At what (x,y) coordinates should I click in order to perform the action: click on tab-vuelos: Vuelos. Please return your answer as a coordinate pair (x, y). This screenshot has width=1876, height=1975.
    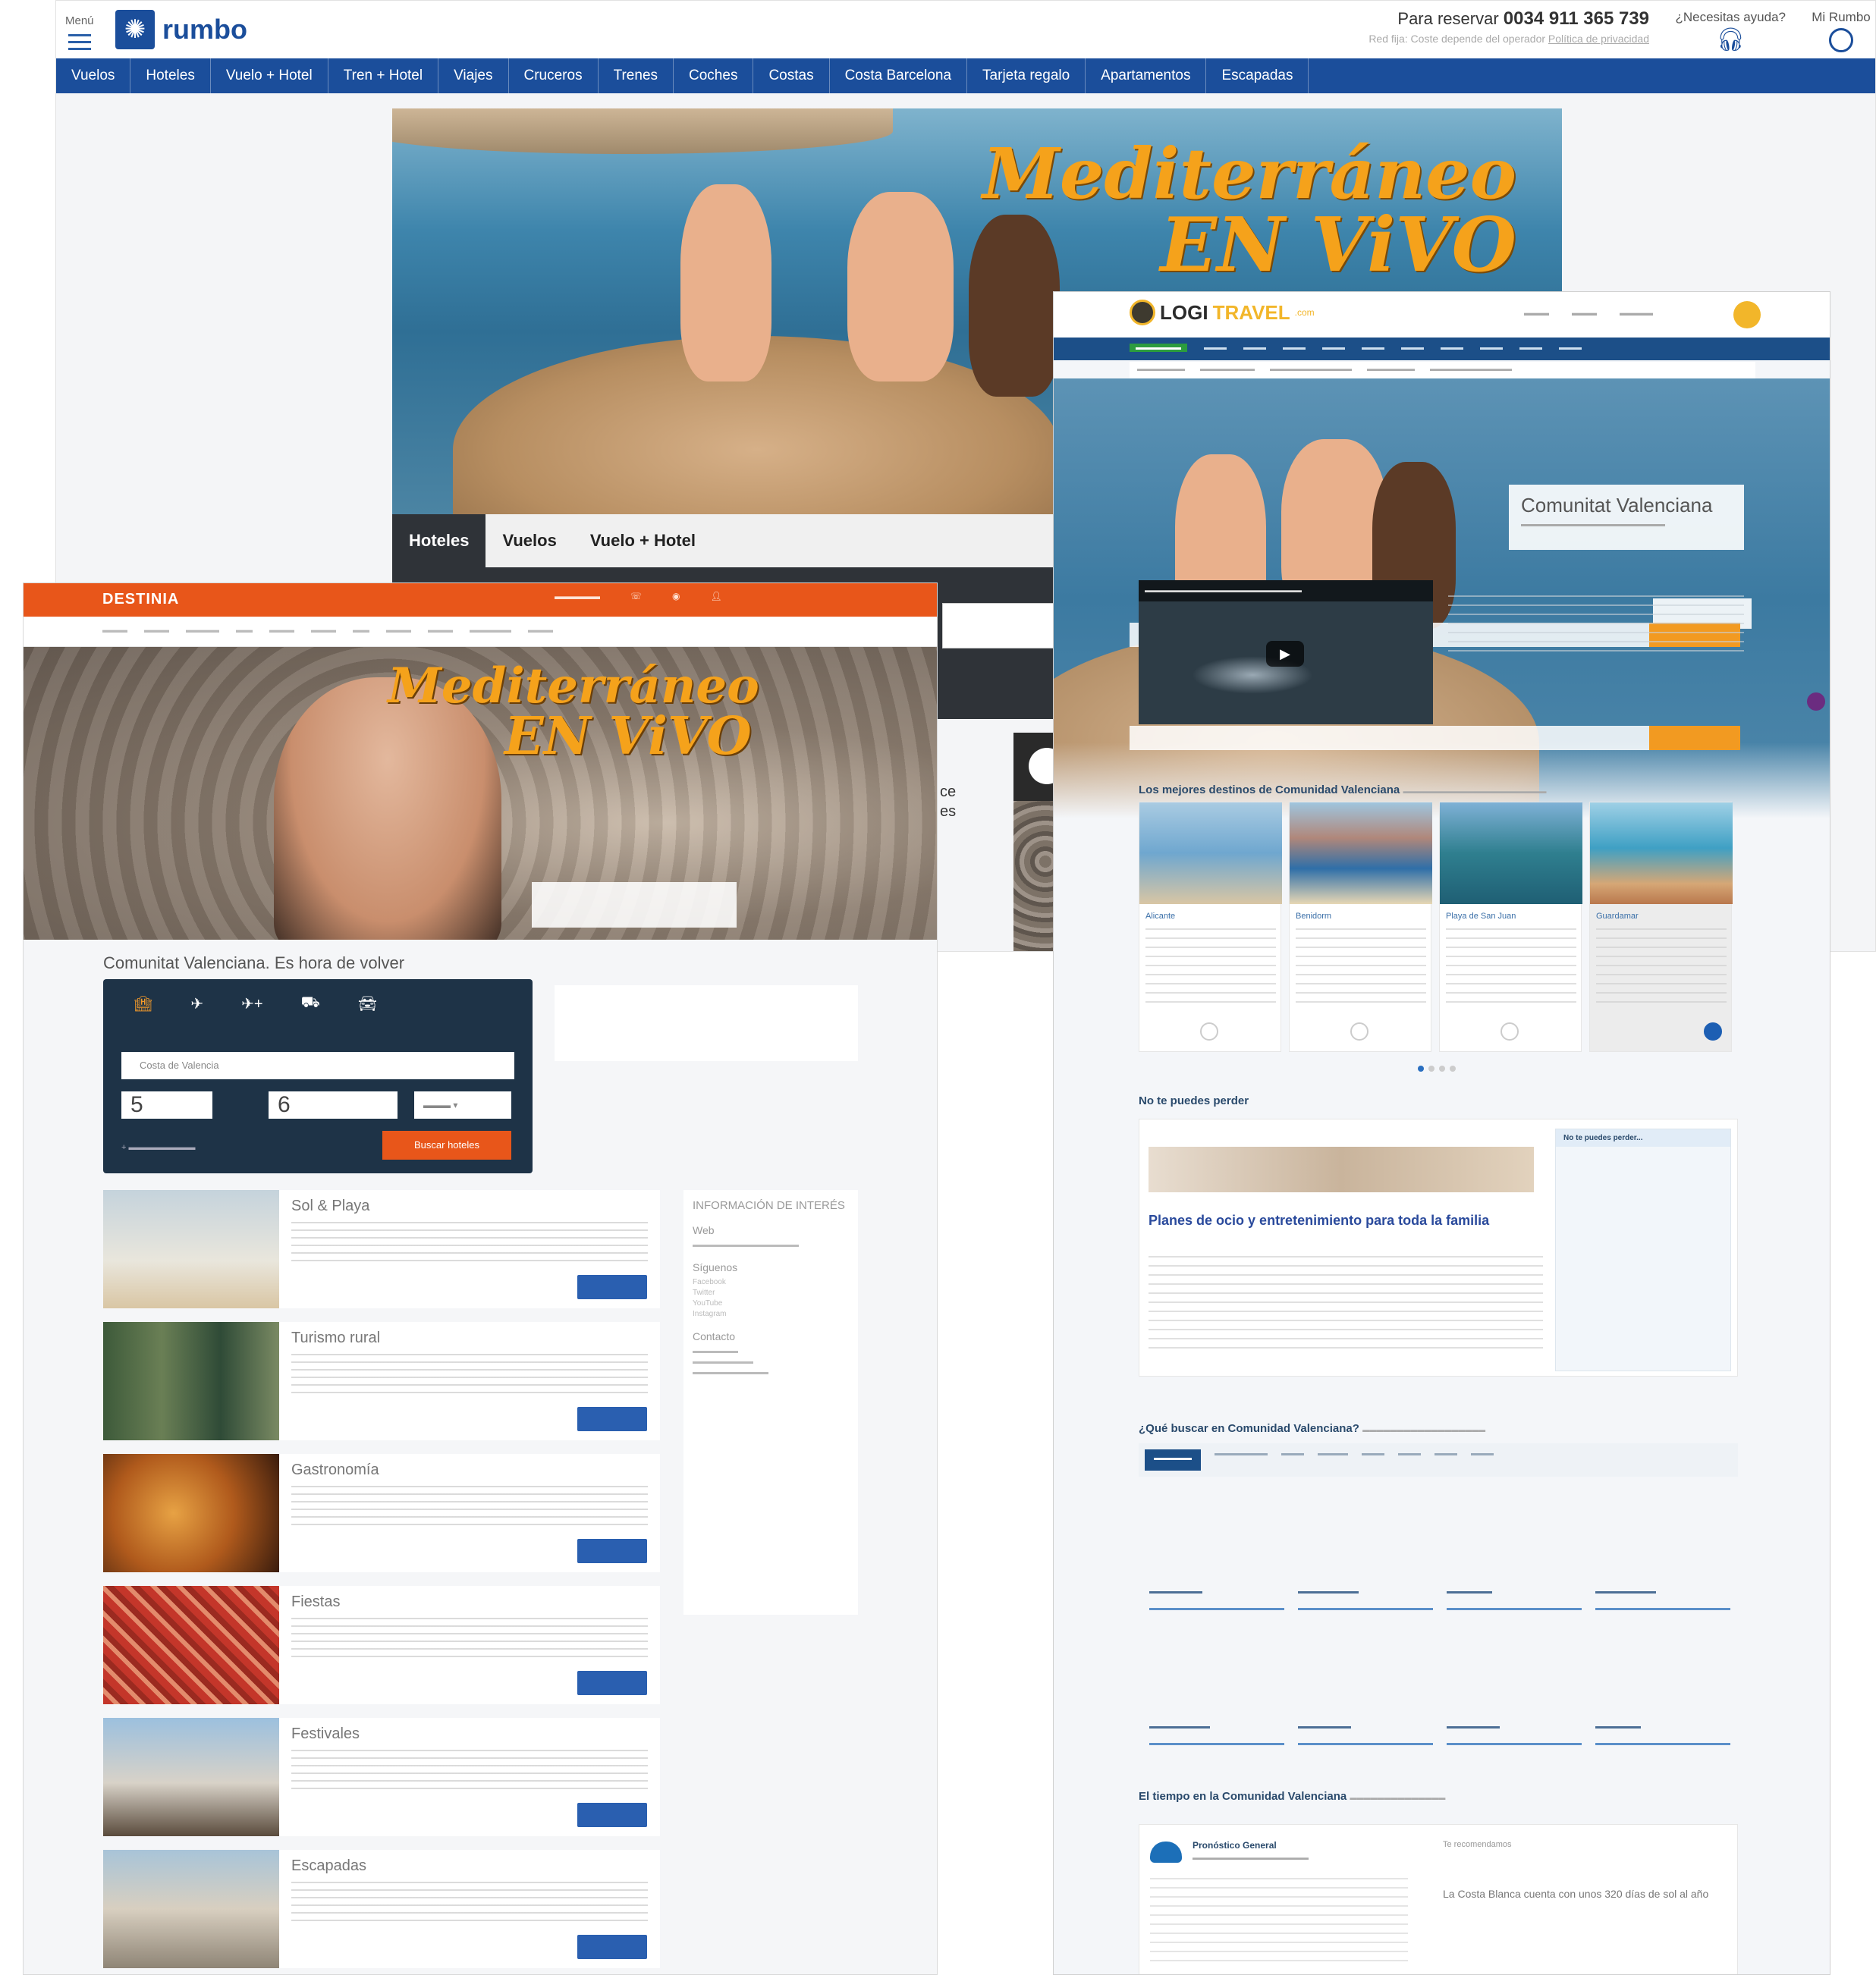
    Looking at the image, I should click on (529, 540).